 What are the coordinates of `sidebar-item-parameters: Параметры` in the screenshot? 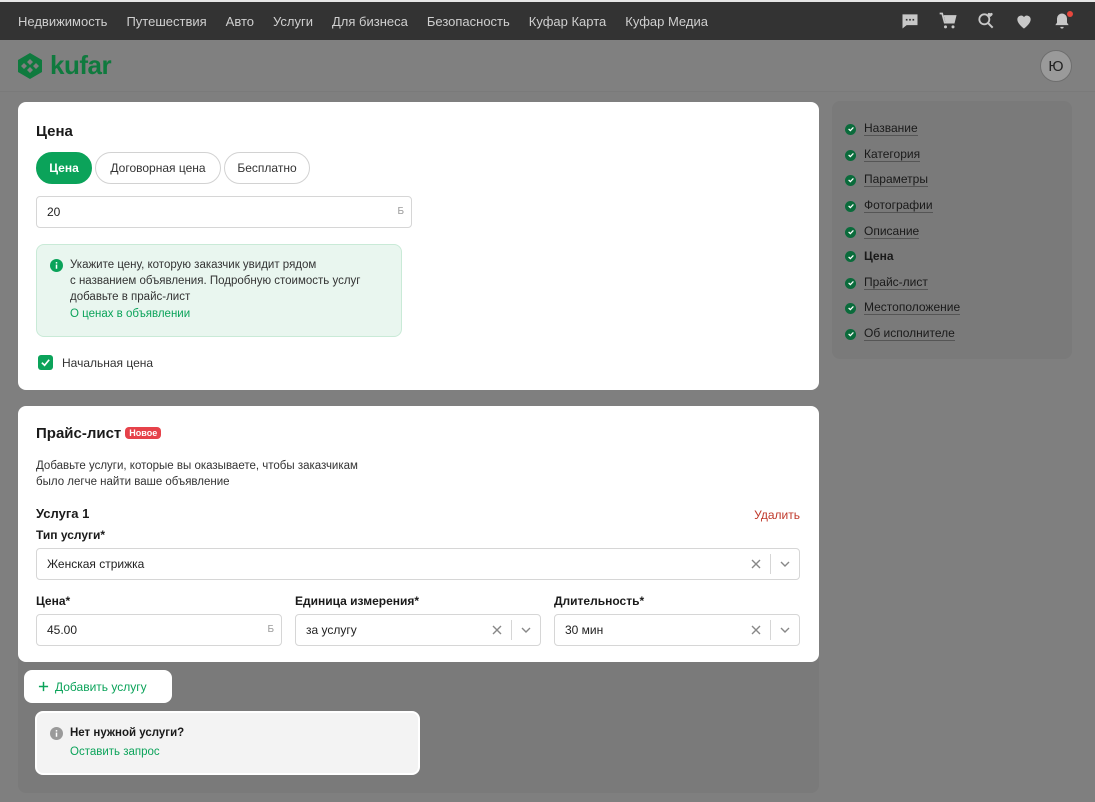 It's located at (886, 180).